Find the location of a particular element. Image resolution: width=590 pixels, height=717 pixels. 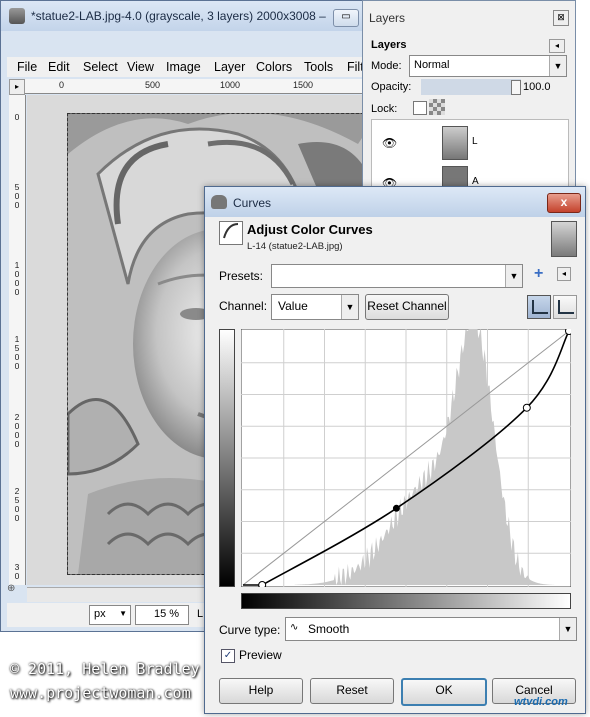

zoom-select: 15 % is located at coordinates (162, 615).